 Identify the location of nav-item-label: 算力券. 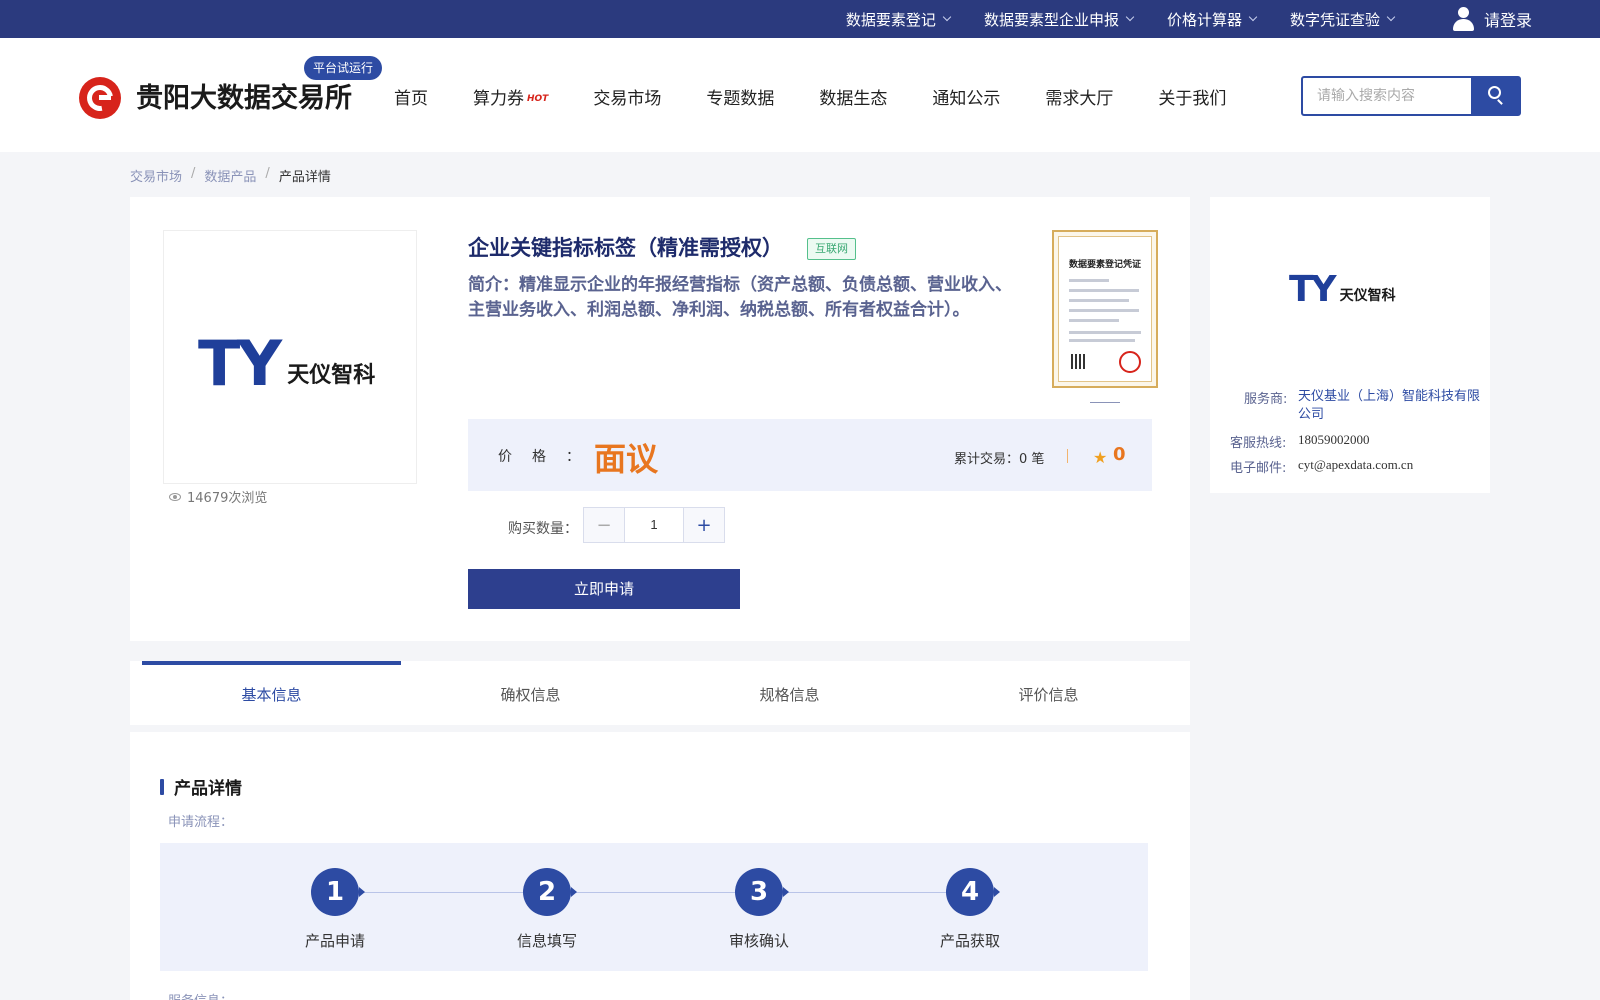
(498, 99).